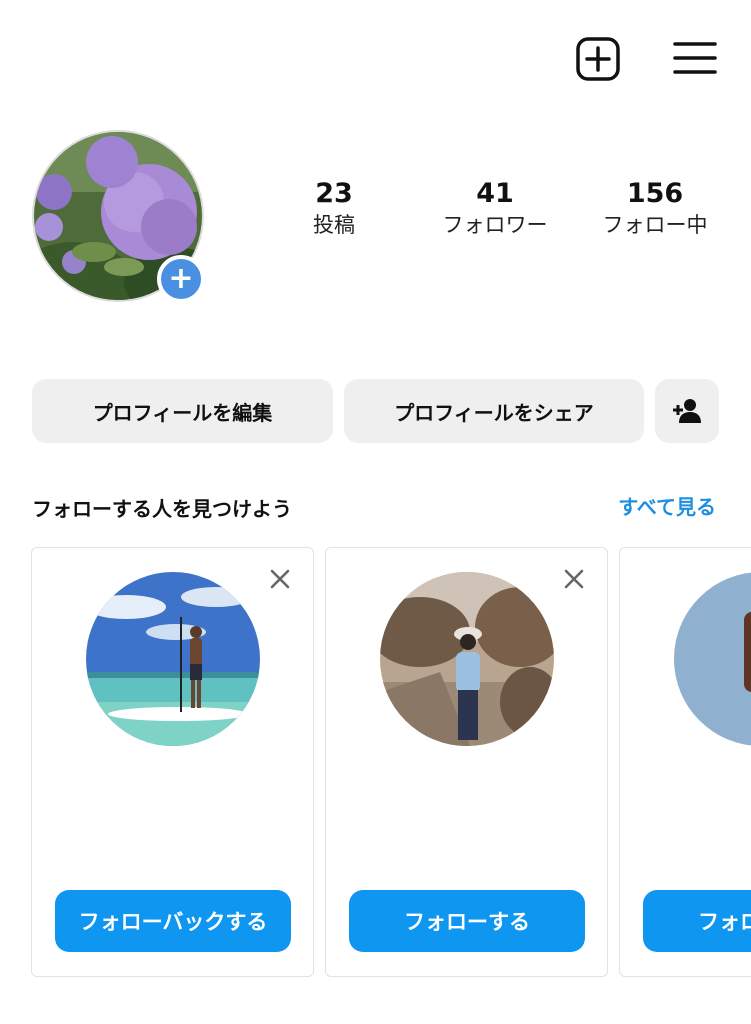 This screenshot has height=1024, width=751. I want to click on suggestion-card: フォローする, so click(685, 762).